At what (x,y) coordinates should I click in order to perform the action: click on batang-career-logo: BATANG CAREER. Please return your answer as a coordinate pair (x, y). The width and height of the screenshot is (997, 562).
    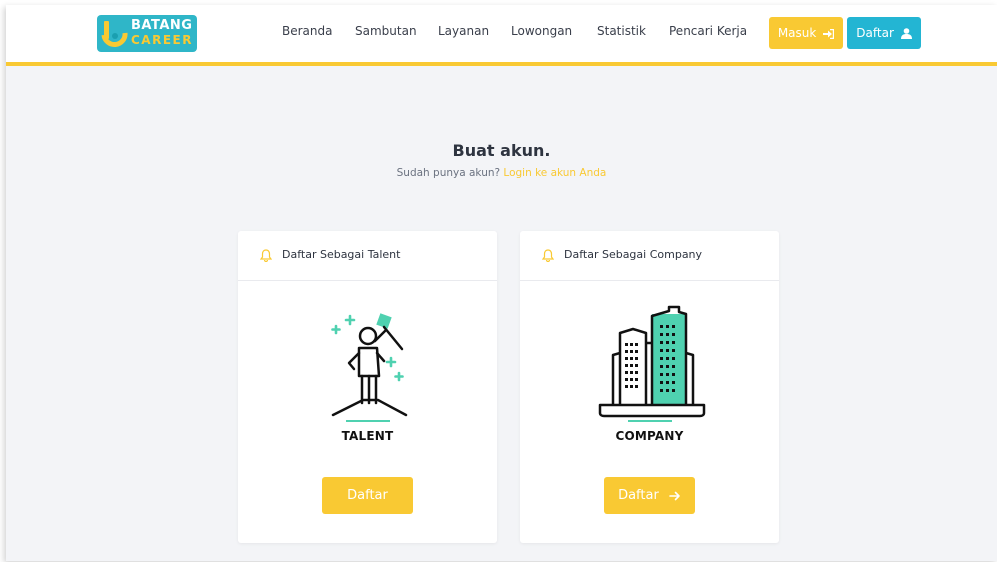
    Looking at the image, I should click on (147, 33).